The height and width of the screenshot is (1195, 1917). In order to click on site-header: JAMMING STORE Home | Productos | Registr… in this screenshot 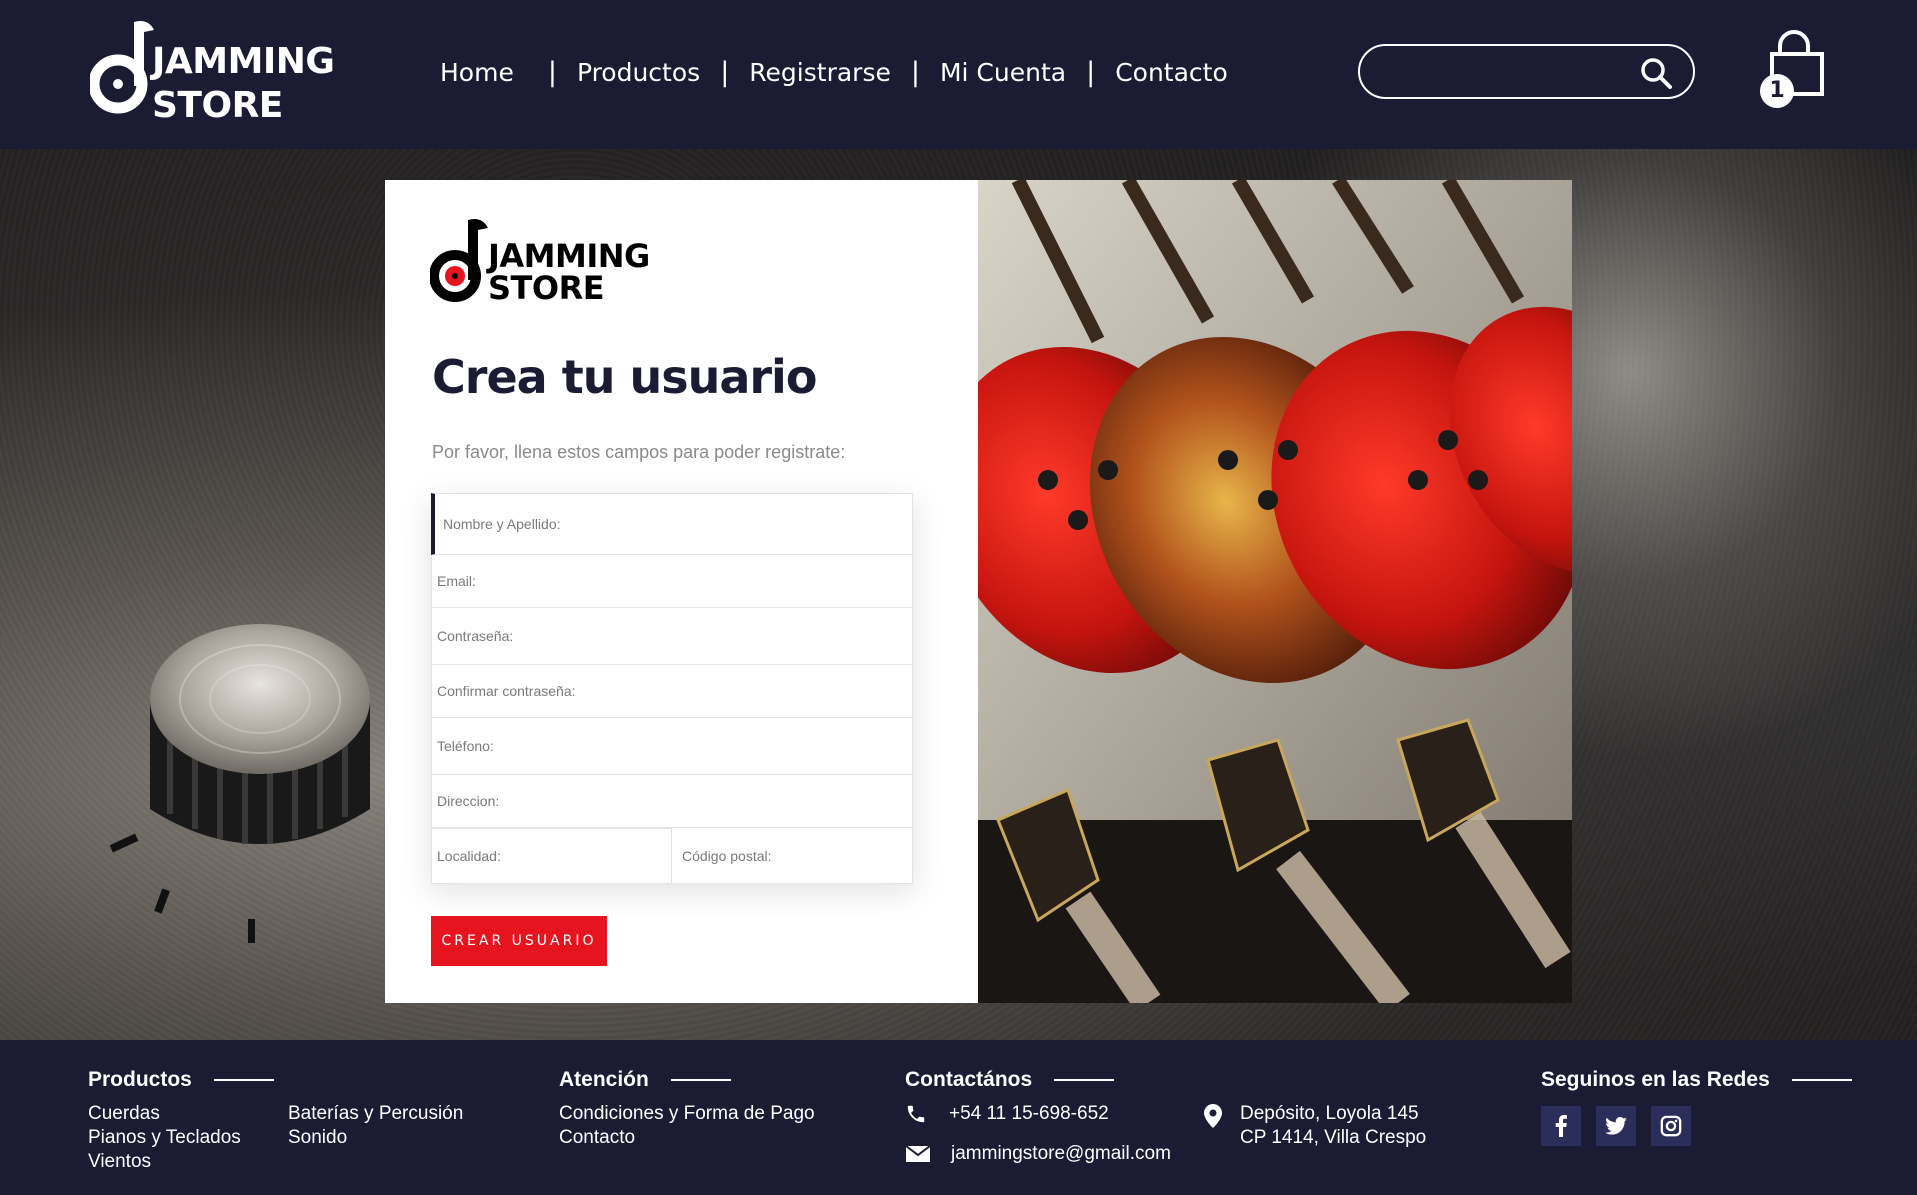, I will do `click(958, 74)`.